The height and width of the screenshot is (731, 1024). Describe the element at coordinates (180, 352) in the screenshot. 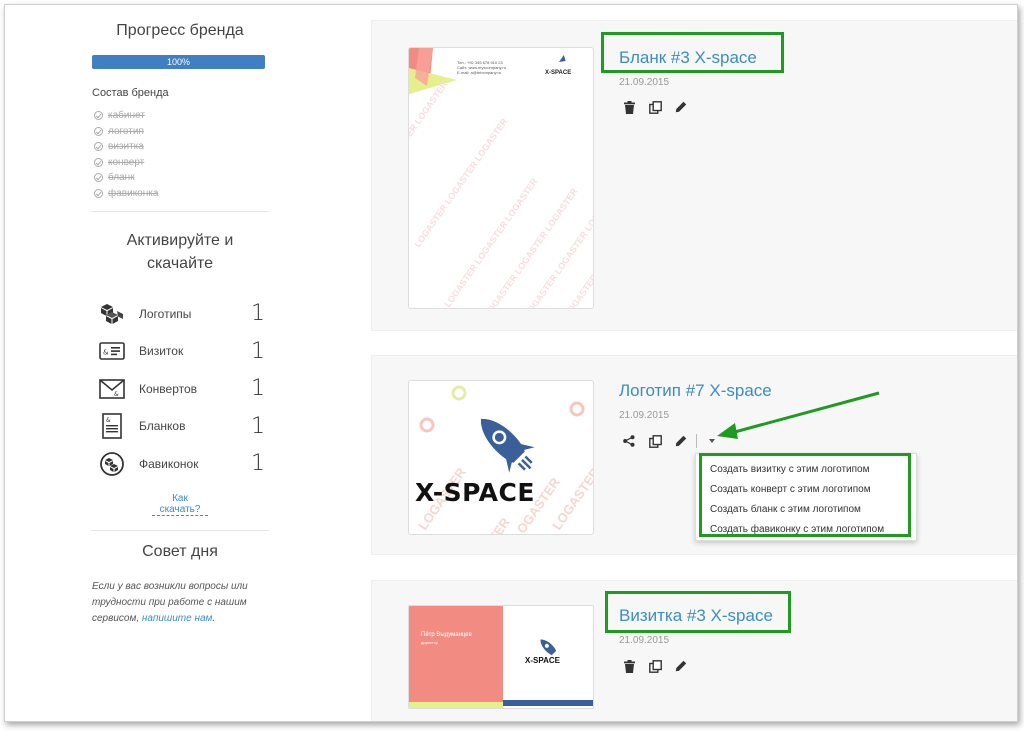

I see `stat-business-cards: & Визиток 1` at that location.